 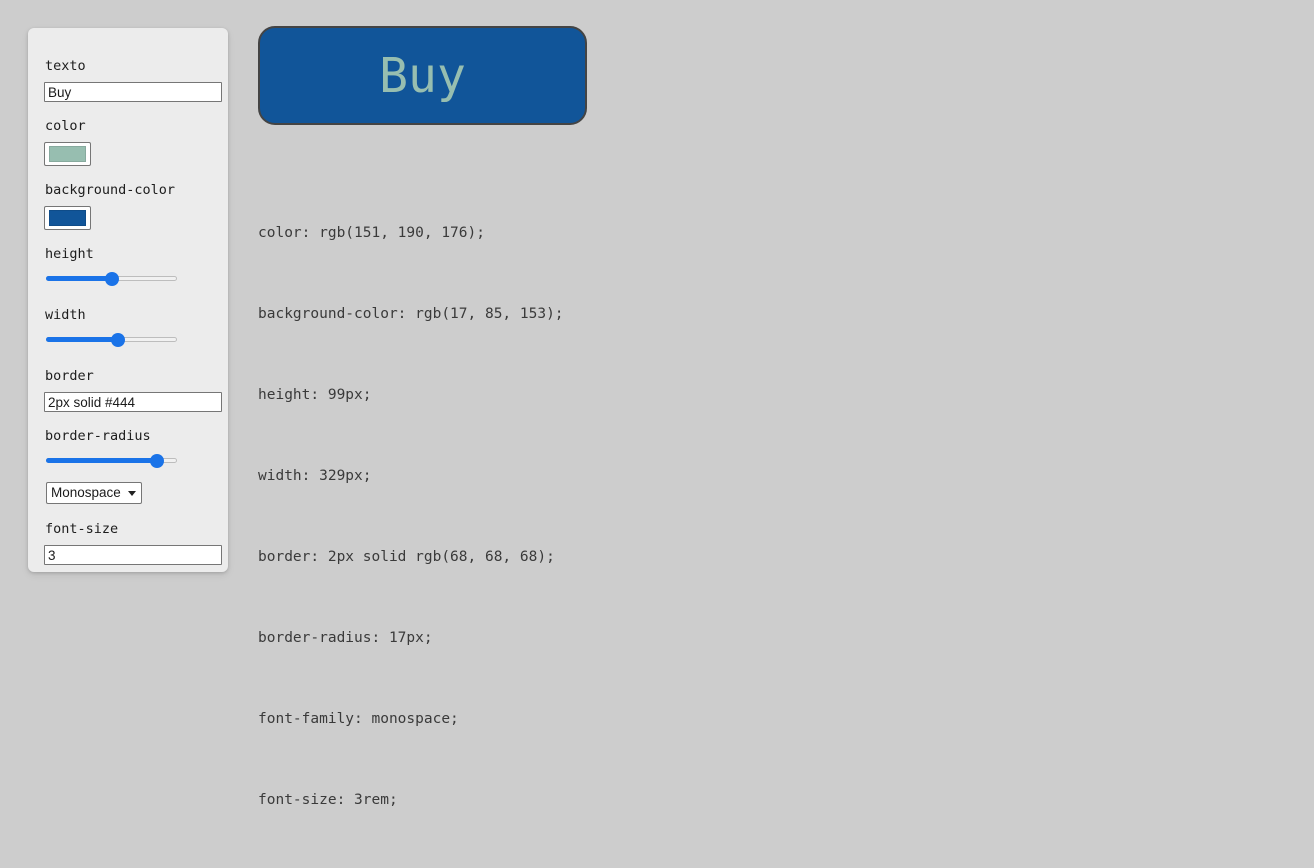 I want to click on field-font-size: font-size, so click(x=133, y=543).